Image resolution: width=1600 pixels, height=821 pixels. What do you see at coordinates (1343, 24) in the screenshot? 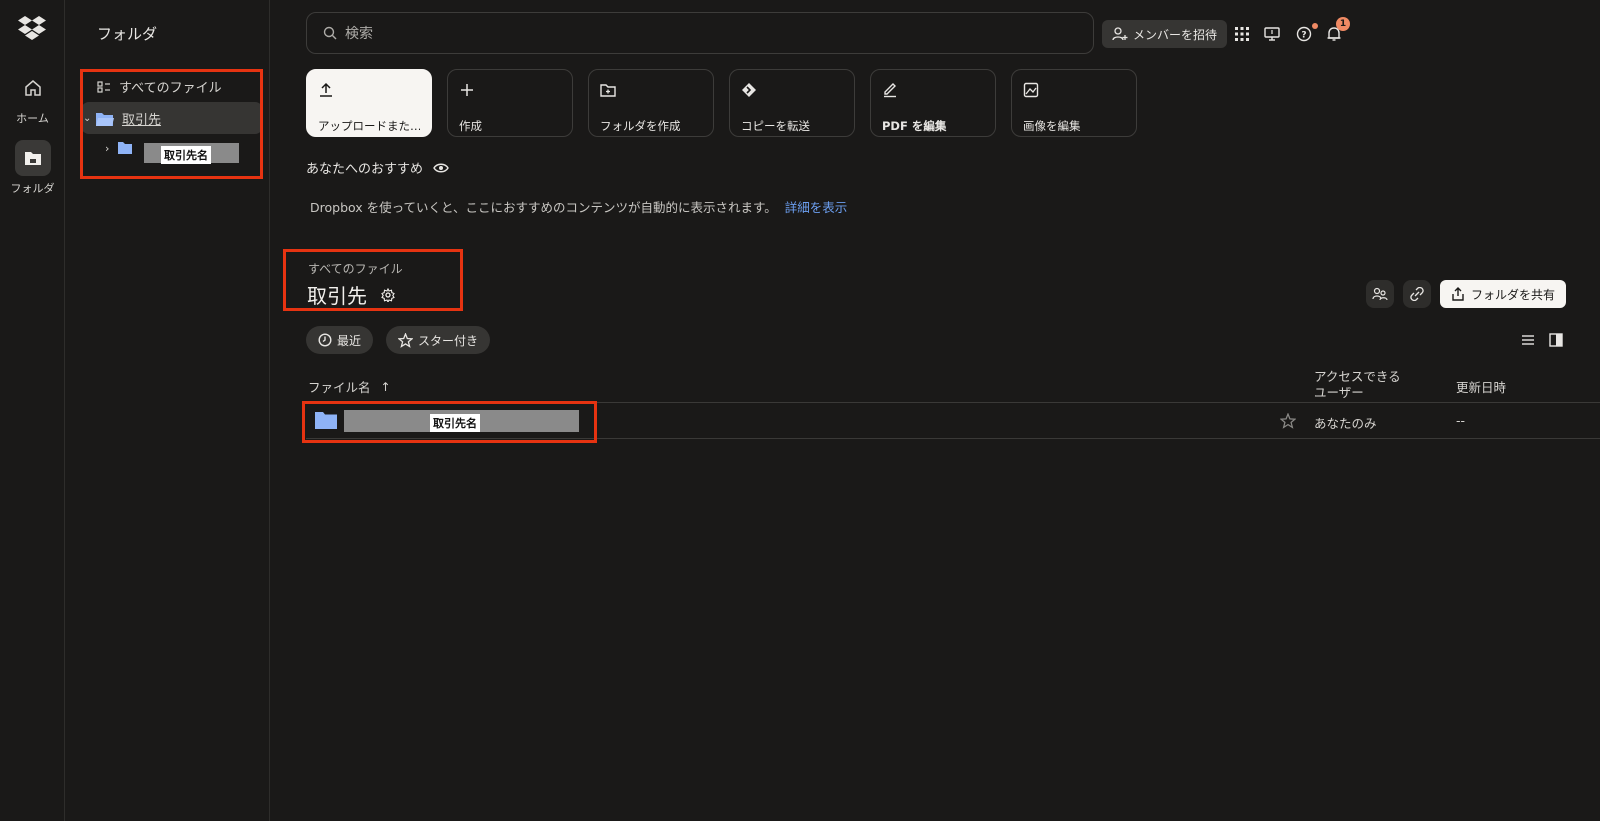
I see `notification-badge: 1` at bounding box center [1343, 24].